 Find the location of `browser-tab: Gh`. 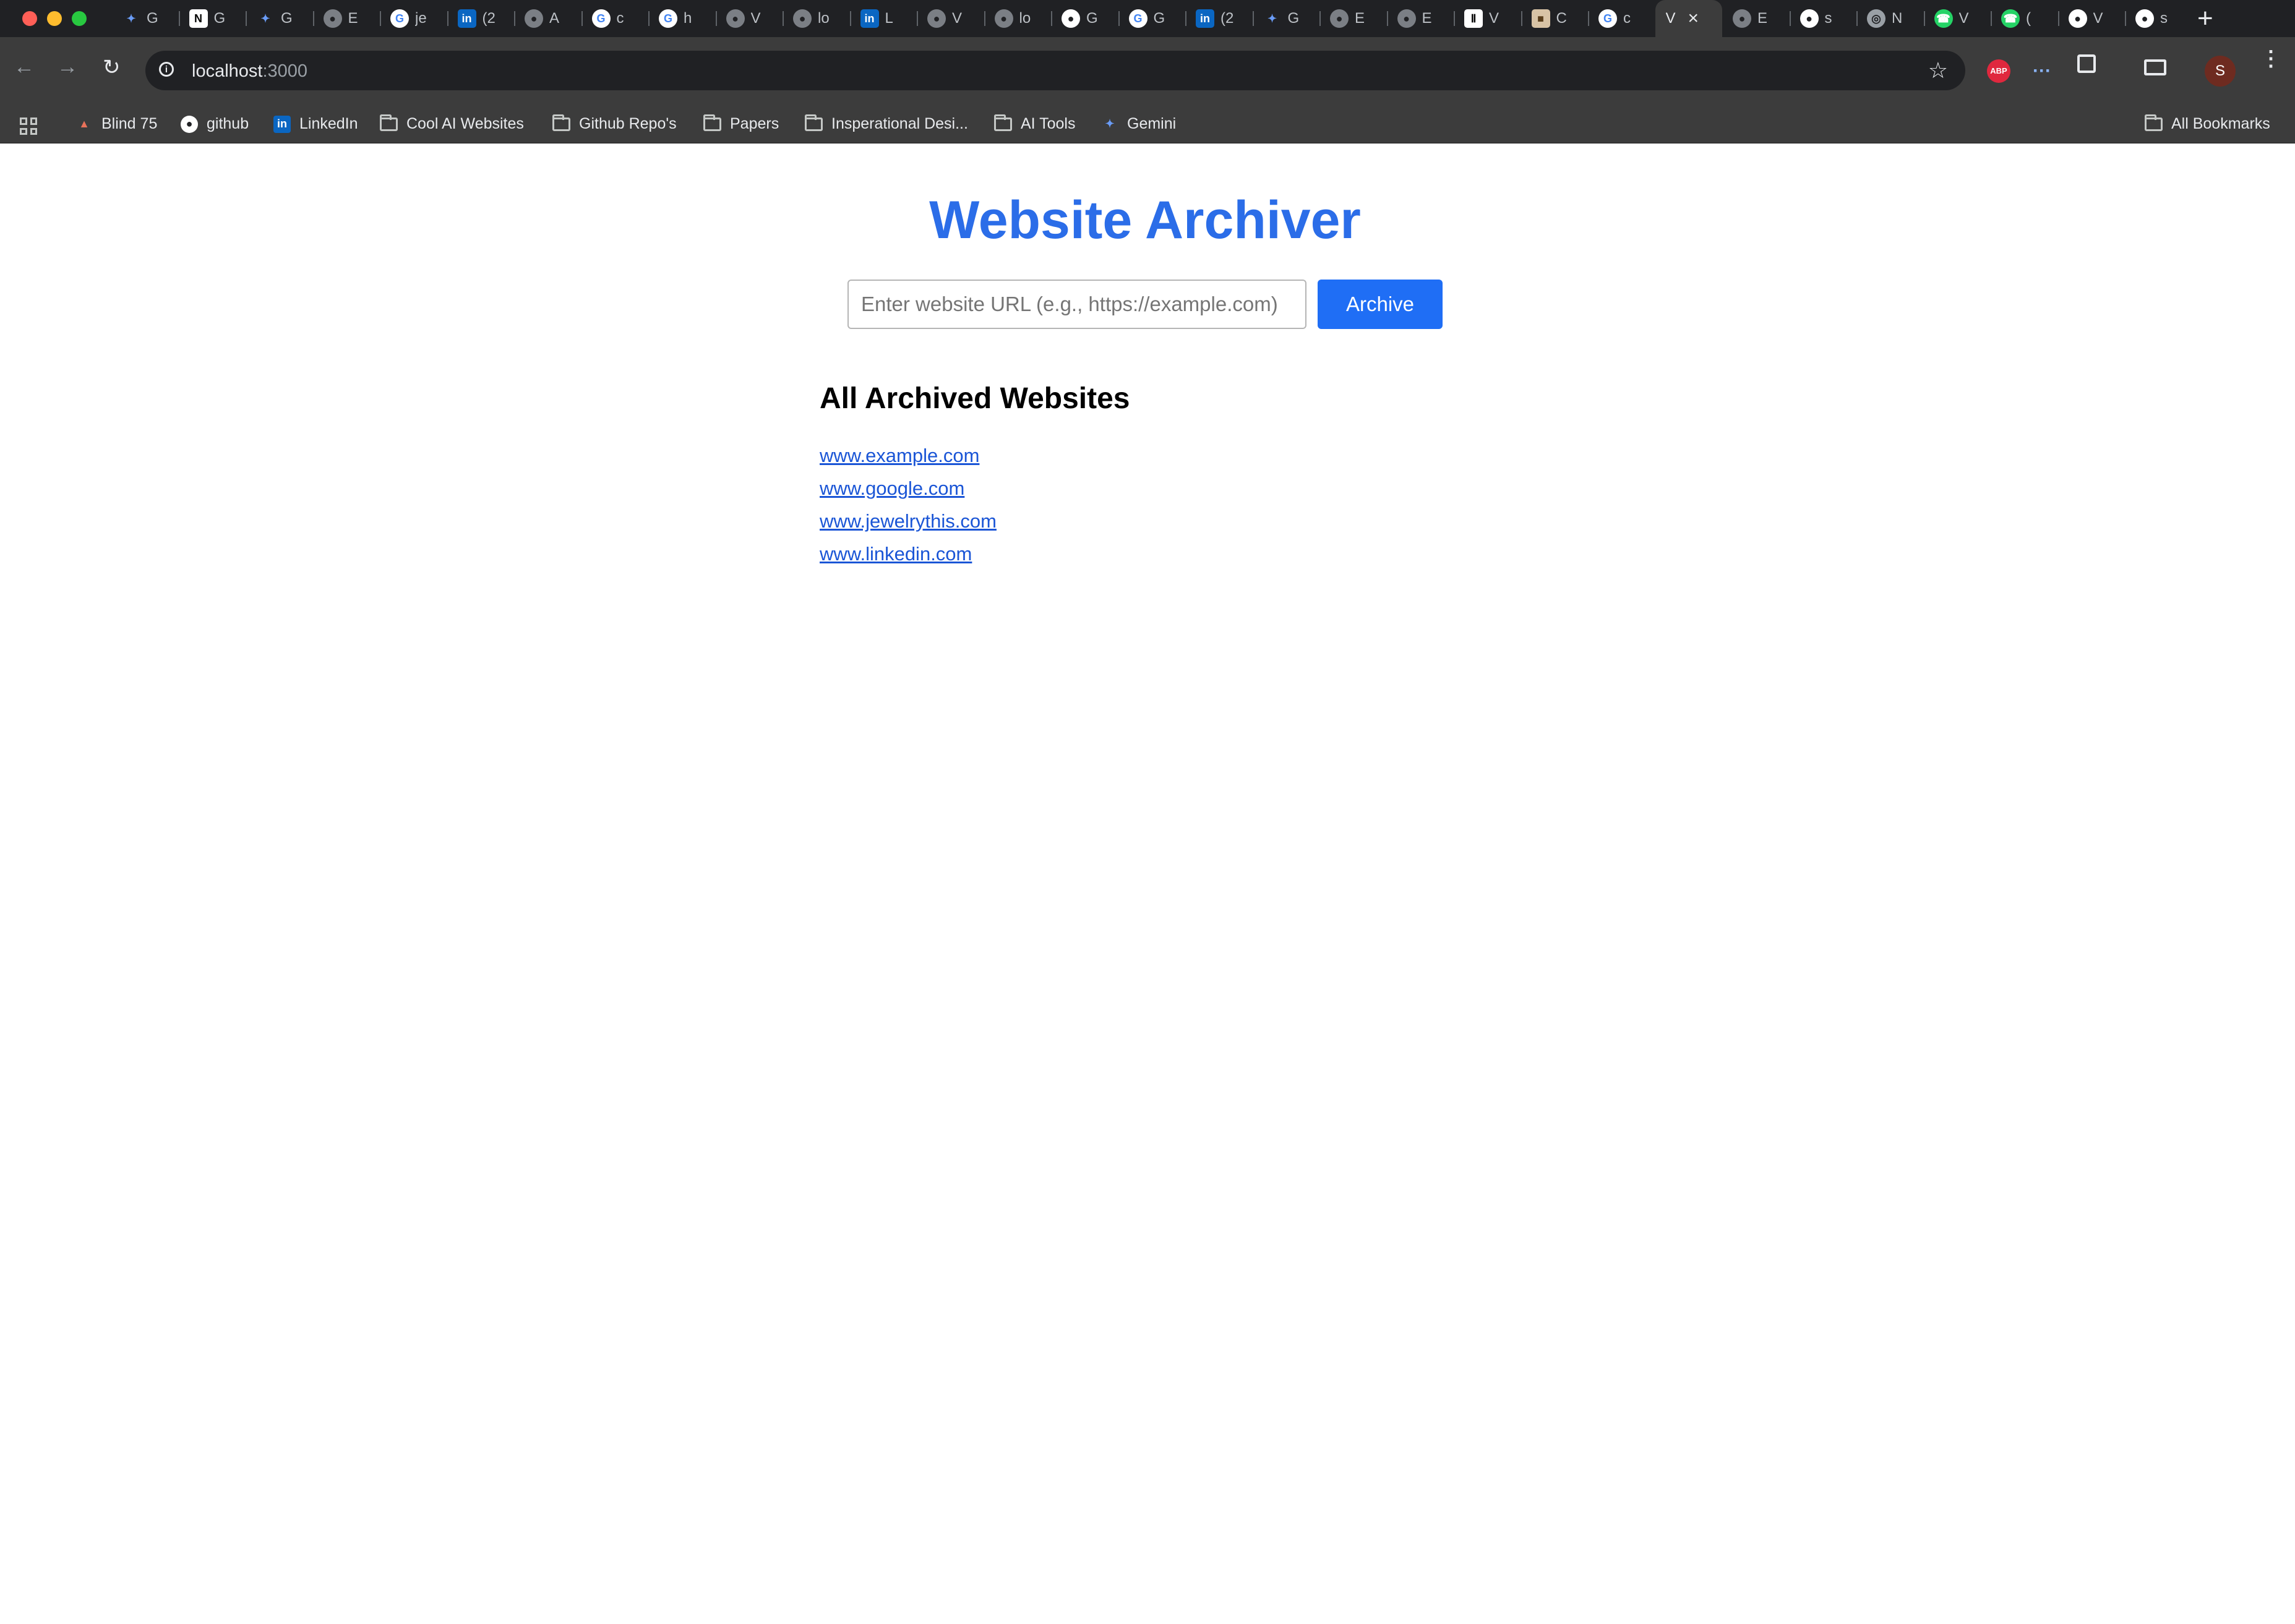

browser-tab: Gh is located at coordinates (682, 18).